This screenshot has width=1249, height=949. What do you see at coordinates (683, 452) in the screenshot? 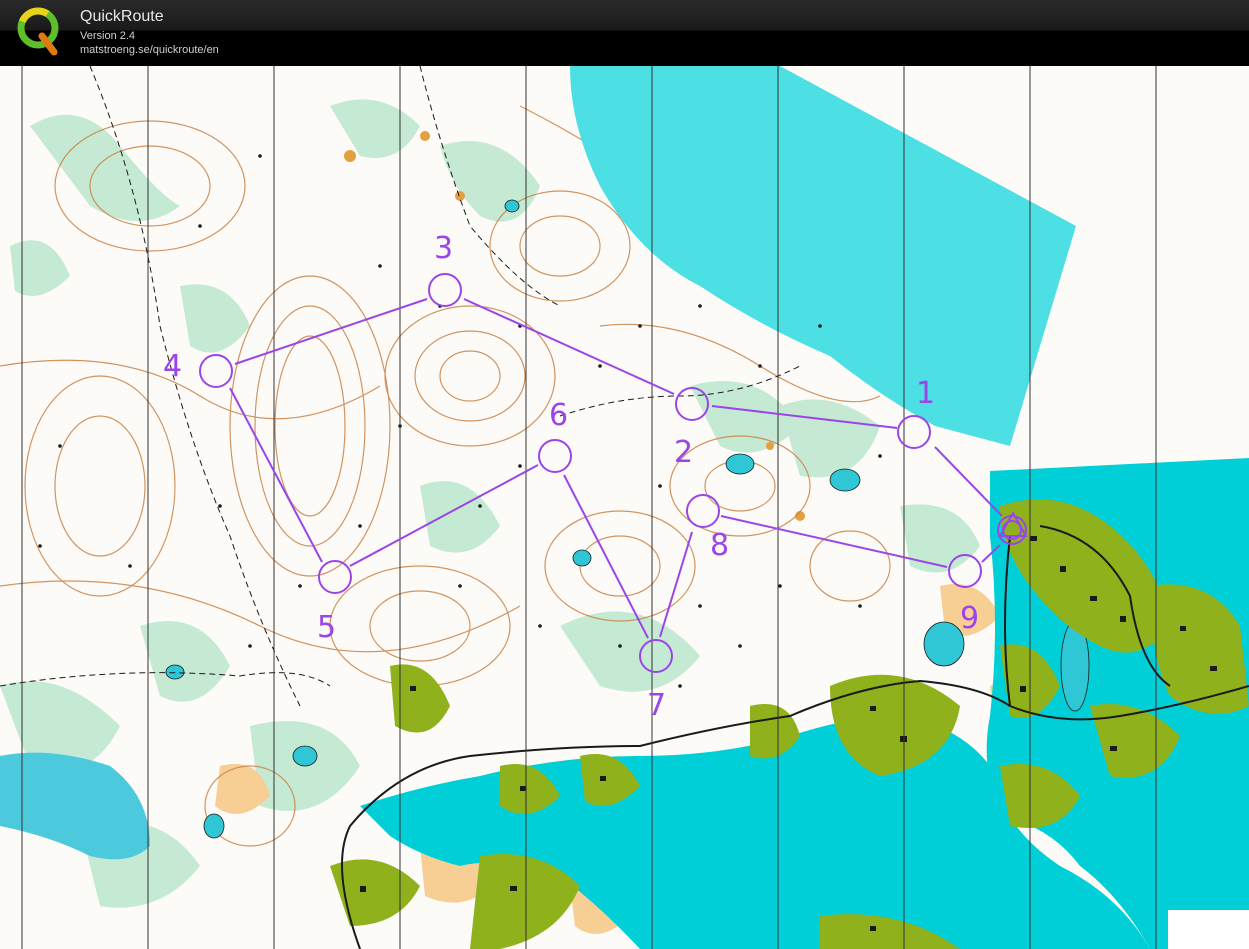
I see `control-number-2: 2` at bounding box center [683, 452].